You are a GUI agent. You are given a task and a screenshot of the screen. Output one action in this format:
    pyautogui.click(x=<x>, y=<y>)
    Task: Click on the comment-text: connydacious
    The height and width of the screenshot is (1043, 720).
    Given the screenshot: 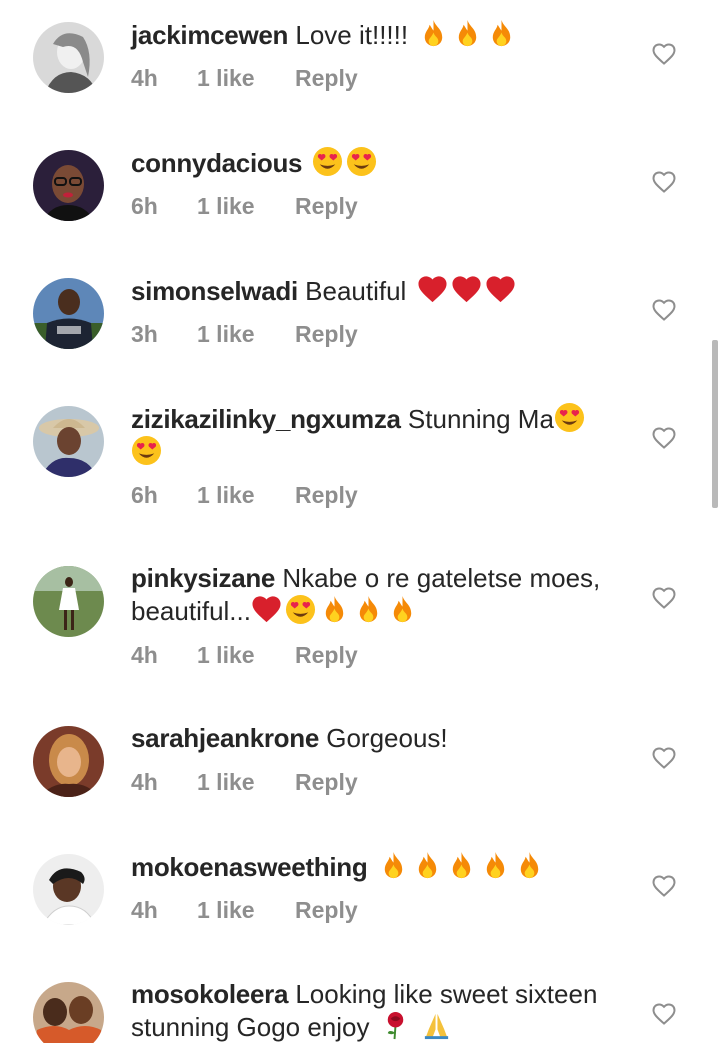 What is the action you would take?
    pyautogui.click(x=381, y=162)
    